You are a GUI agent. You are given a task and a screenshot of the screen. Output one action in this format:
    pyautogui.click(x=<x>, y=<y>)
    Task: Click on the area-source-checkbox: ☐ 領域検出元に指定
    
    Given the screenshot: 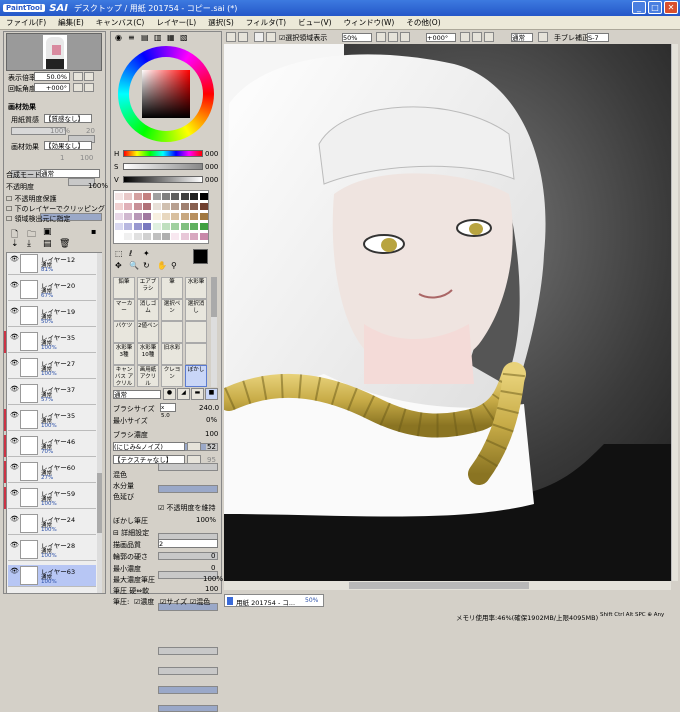 What is the action you would take?
    pyautogui.click(x=38, y=219)
    